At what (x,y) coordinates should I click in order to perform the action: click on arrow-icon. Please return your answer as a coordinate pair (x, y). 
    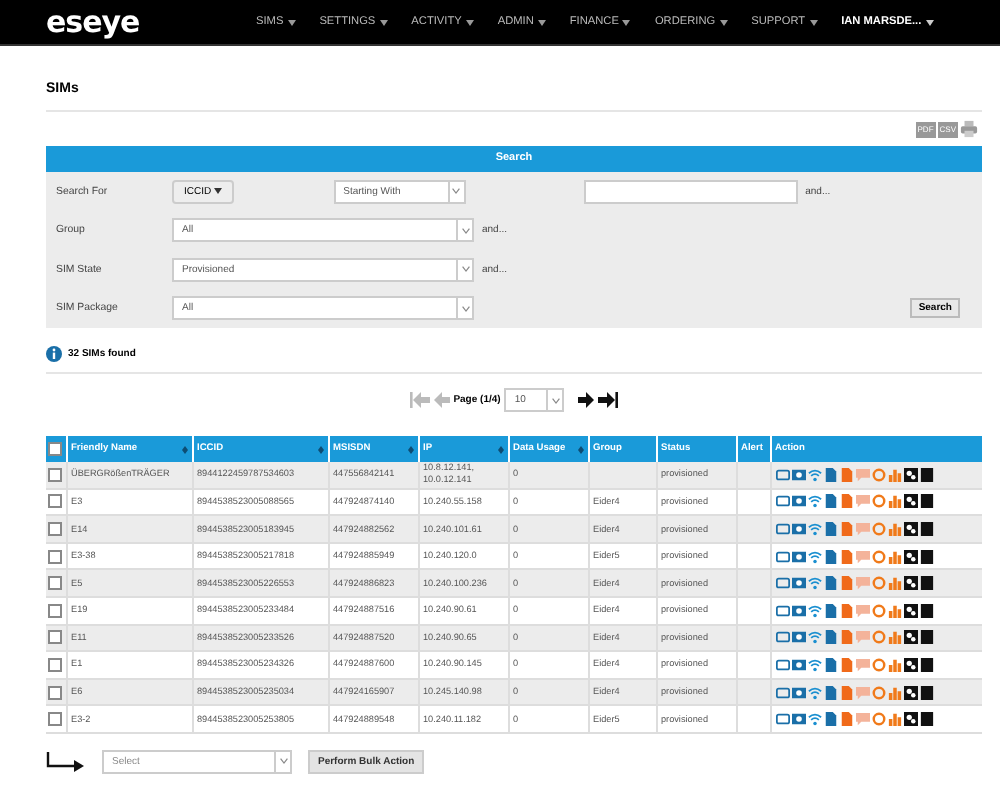
    Looking at the image, I should click on (66, 761).